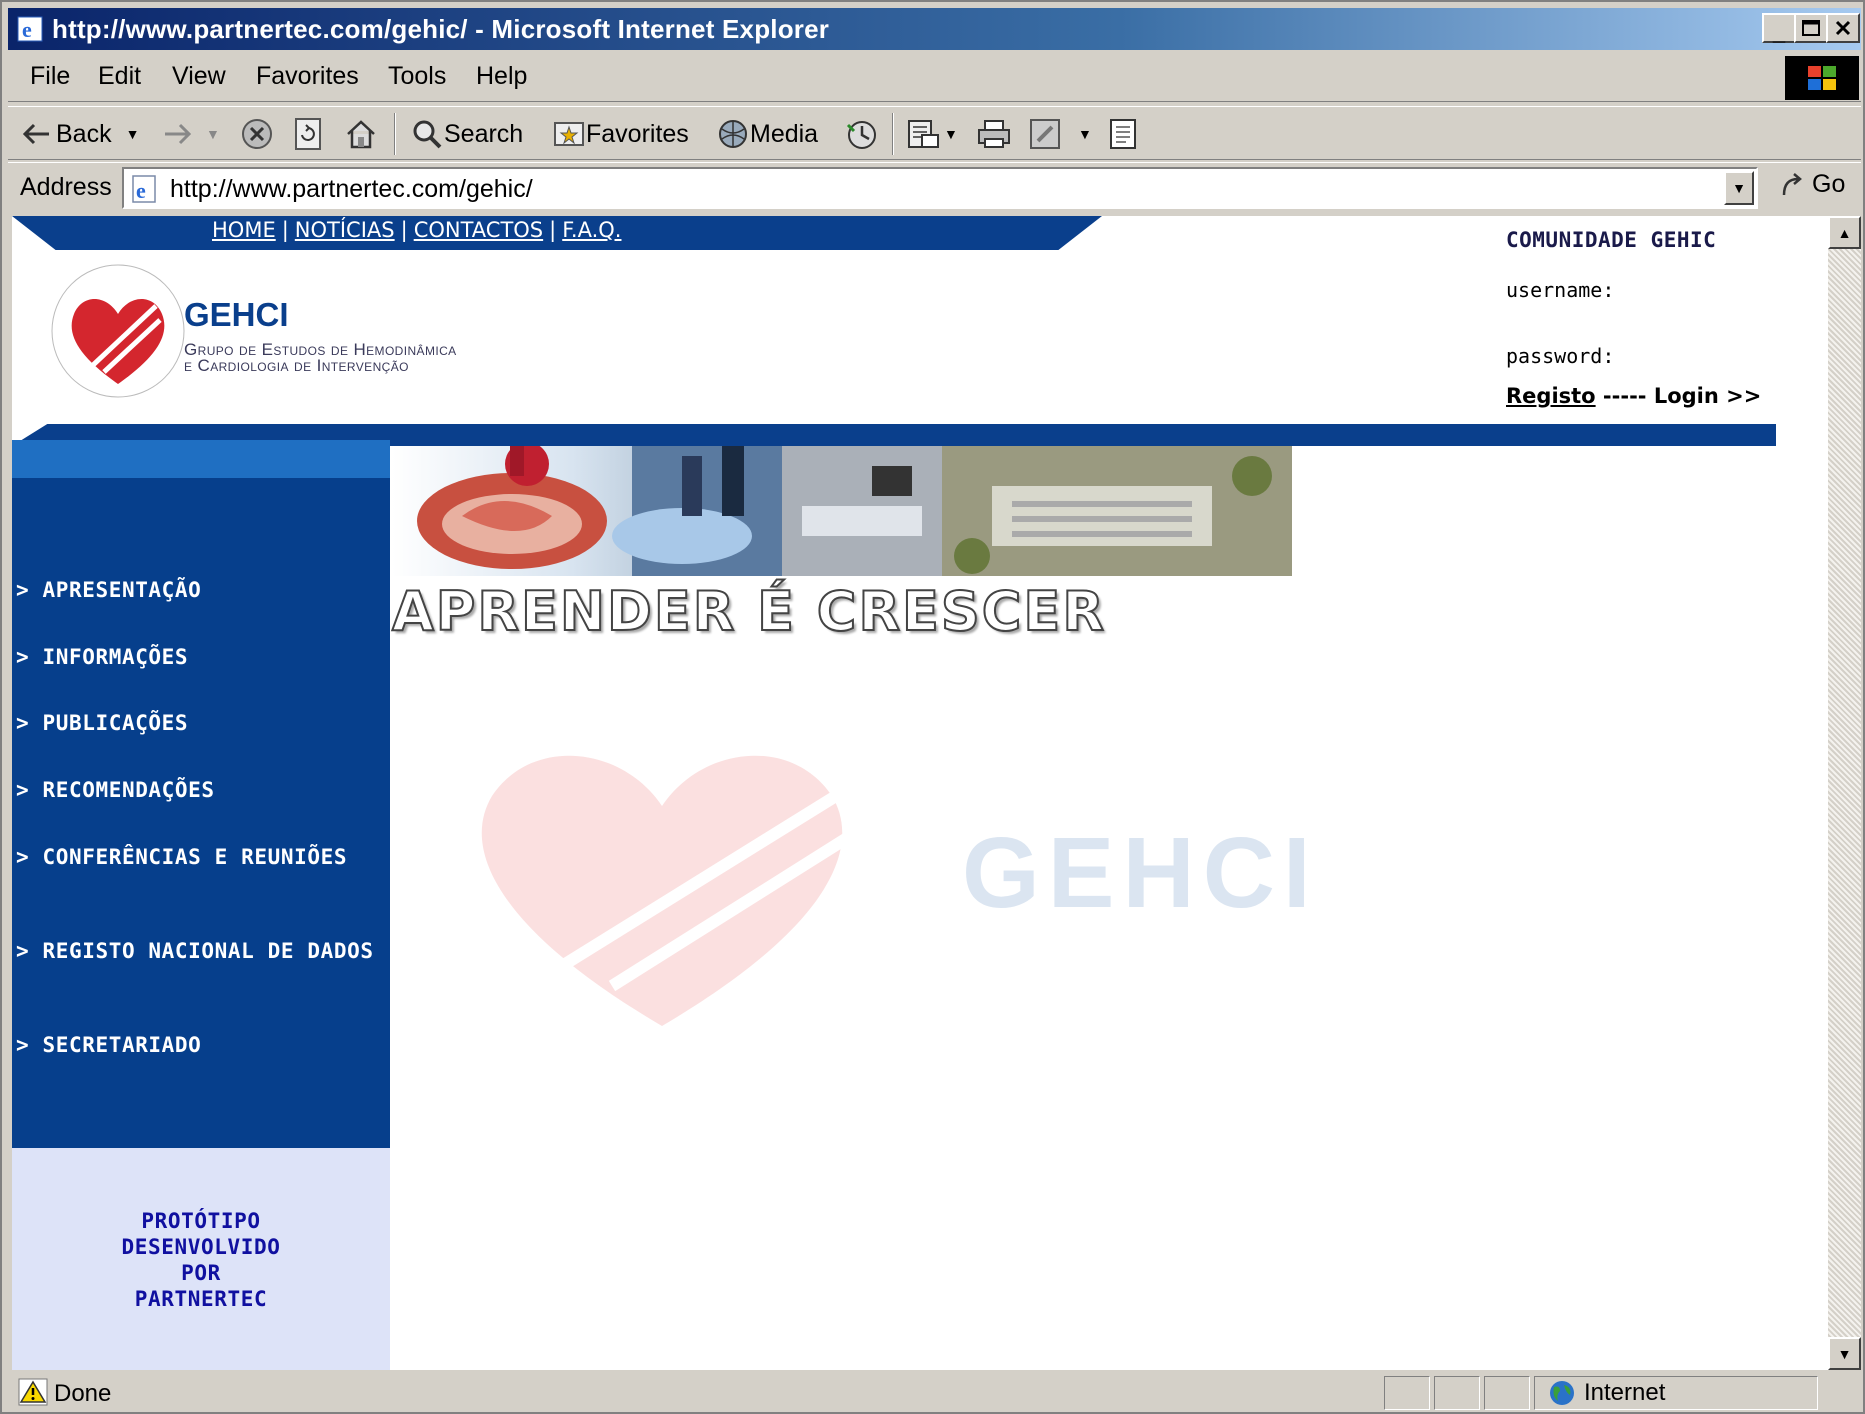  I want to click on search-icon, so click(427, 134).